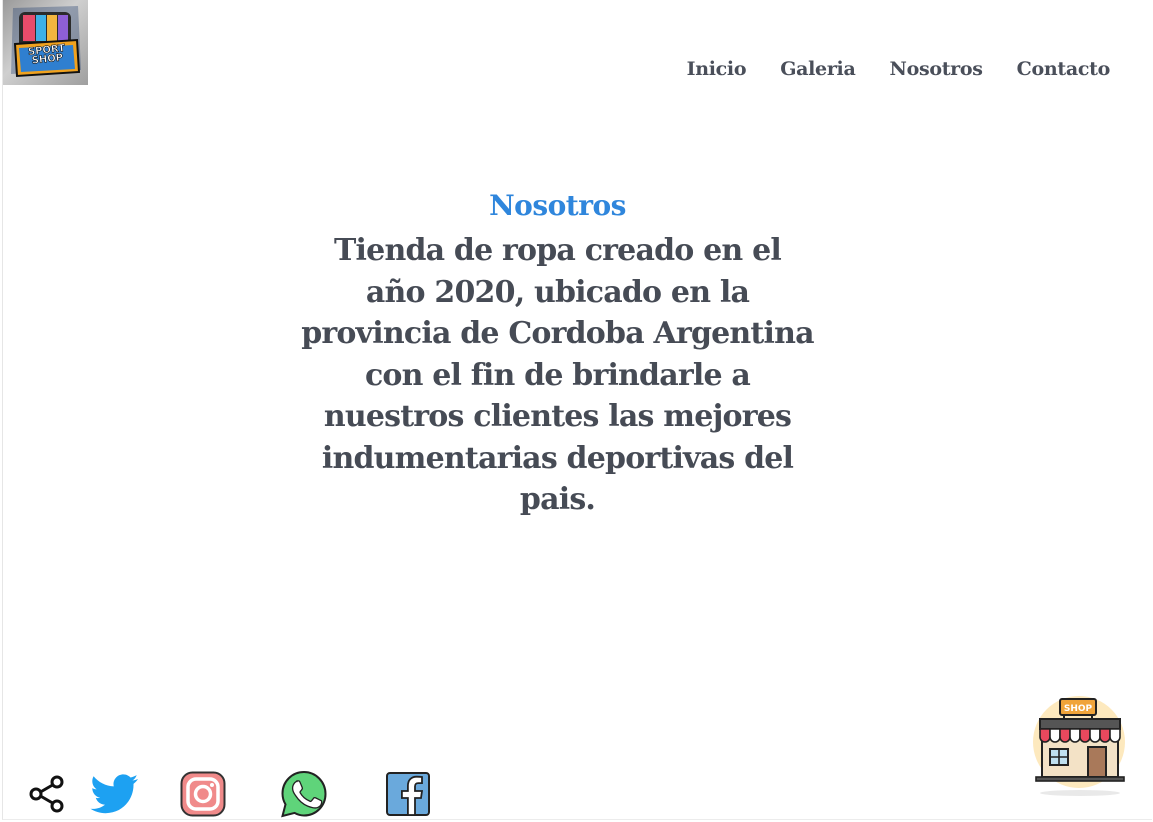  I want to click on sport-shop-logo: SPORT SHOP, so click(45, 42).